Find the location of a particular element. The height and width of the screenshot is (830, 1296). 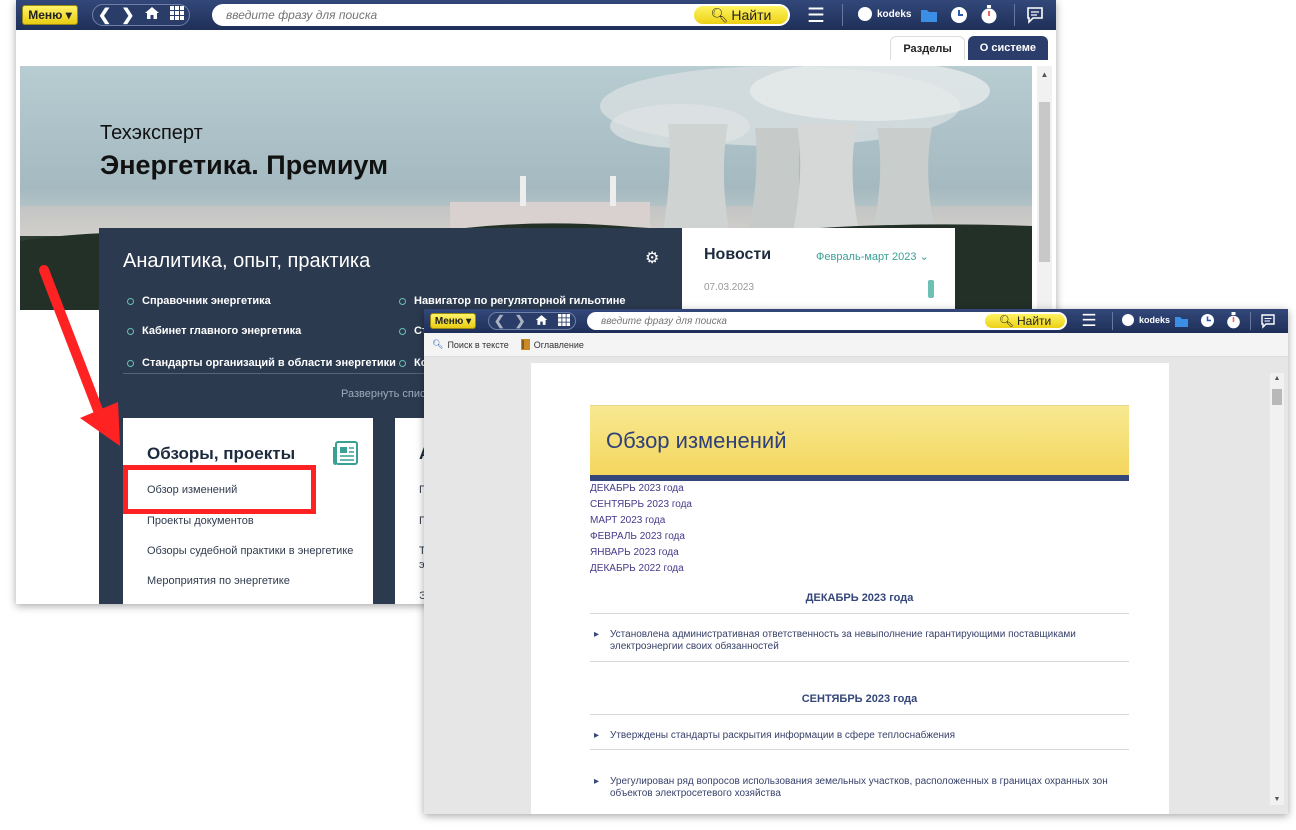

panel-link: Справочник энергетика is located at coordinates (199, 301).